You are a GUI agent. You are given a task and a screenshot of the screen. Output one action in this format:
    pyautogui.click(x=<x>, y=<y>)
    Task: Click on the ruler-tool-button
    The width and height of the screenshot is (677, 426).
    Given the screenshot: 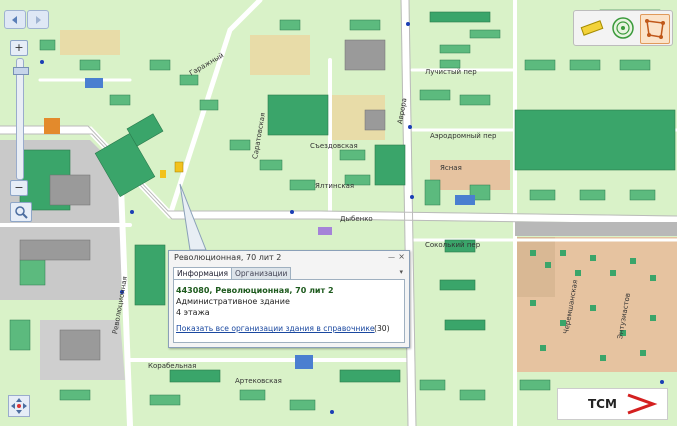 What is the action you would take?
    pyautogui.click(x=592, y=28)
    